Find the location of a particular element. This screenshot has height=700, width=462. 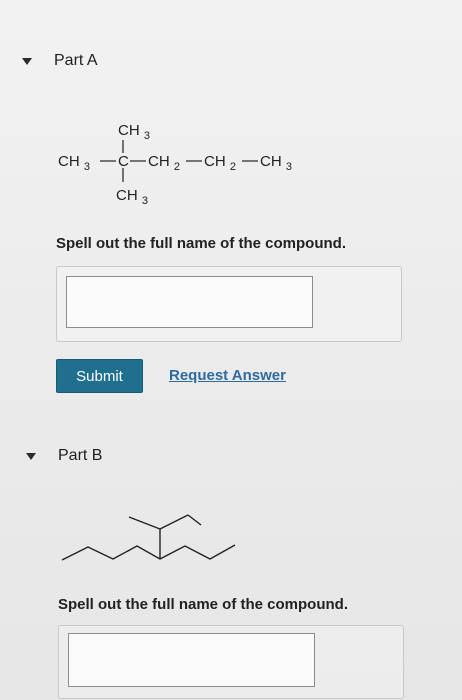

part-b-title: Part B is located at coordinates (80, 455).